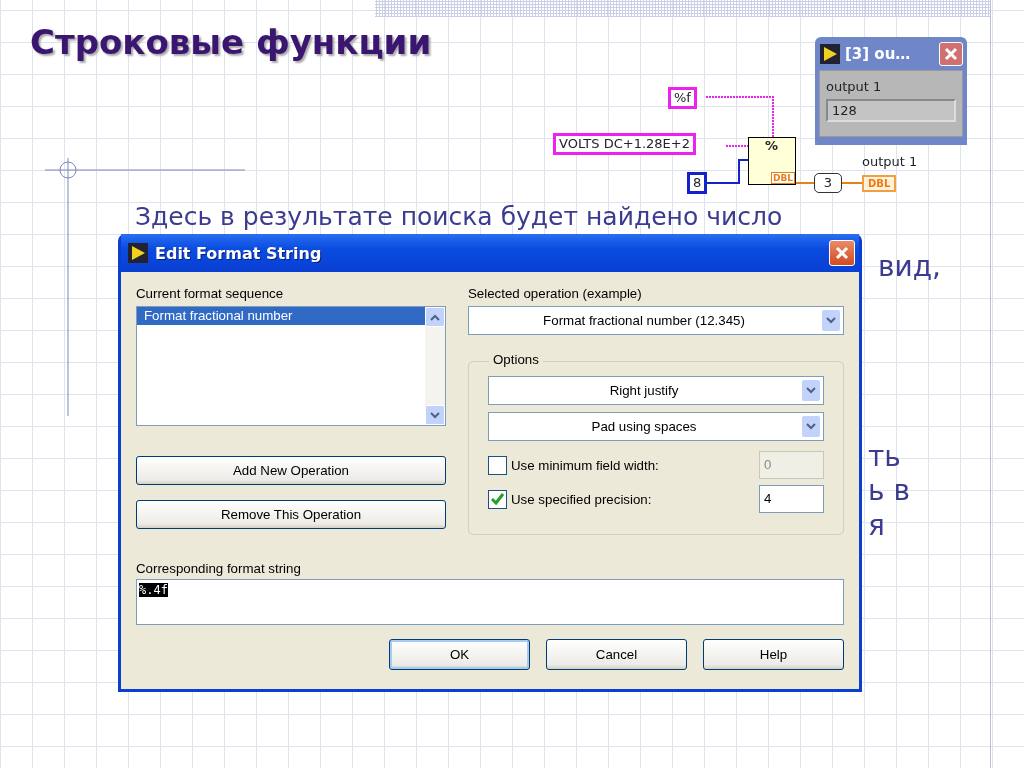  I want to click on checkbox-label: Use minimum field width:, so click(585, 465).